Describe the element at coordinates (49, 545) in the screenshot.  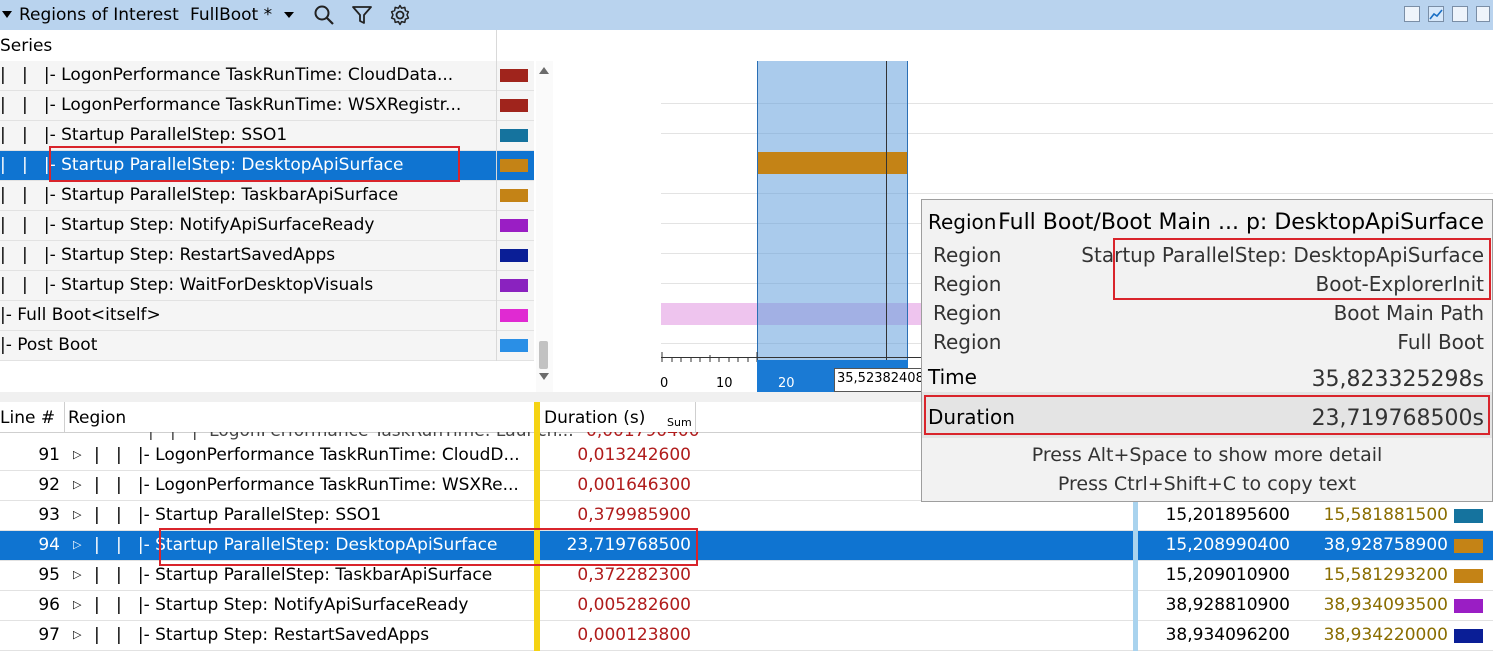
I see `row-line-number: 94` at that location.